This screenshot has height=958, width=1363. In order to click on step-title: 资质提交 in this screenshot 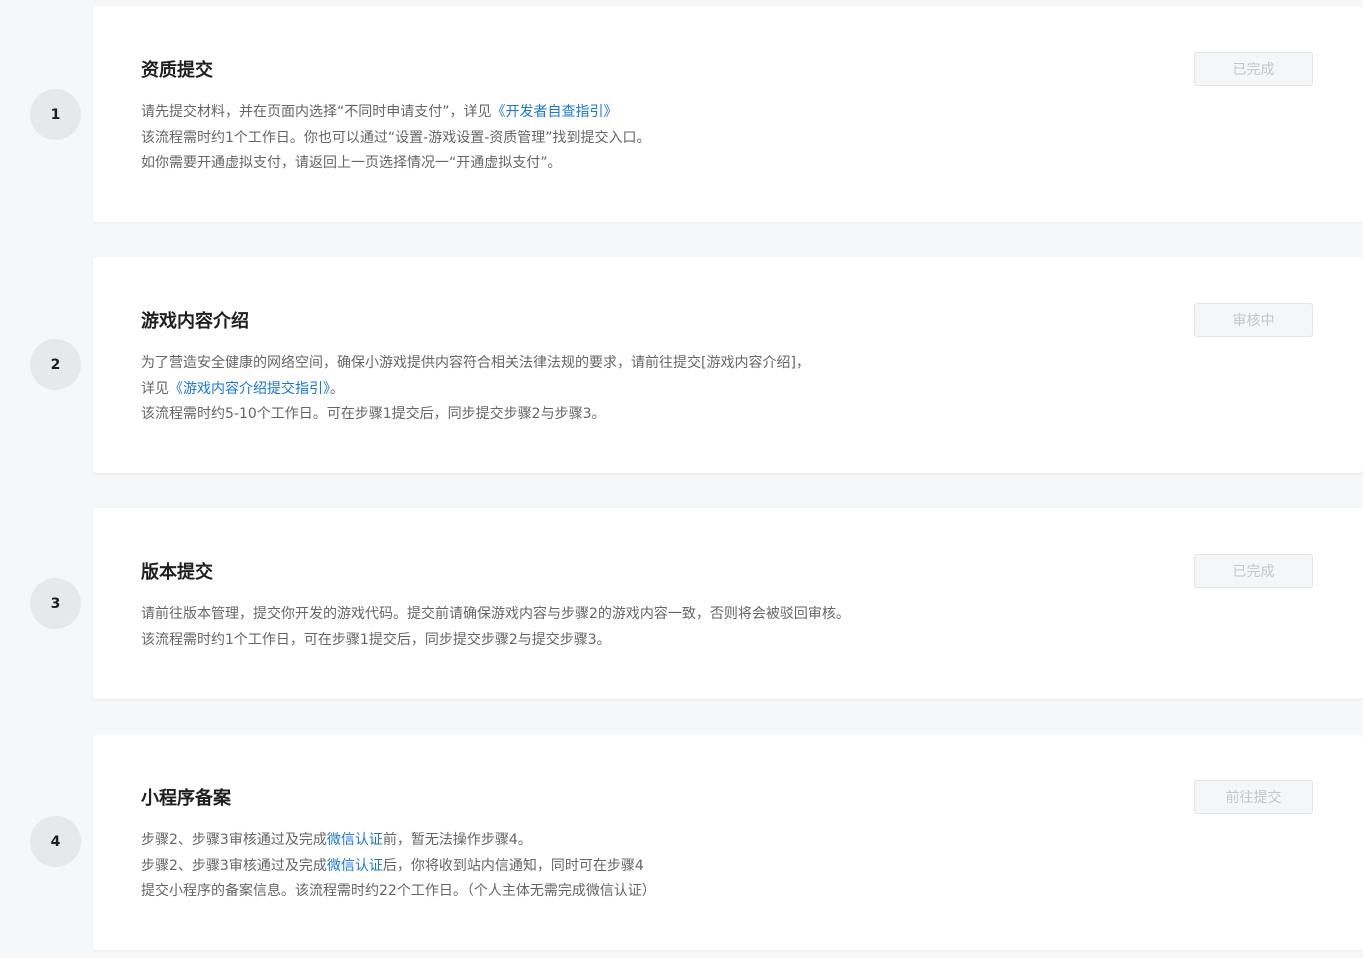, I will do `click(177, 70)`.